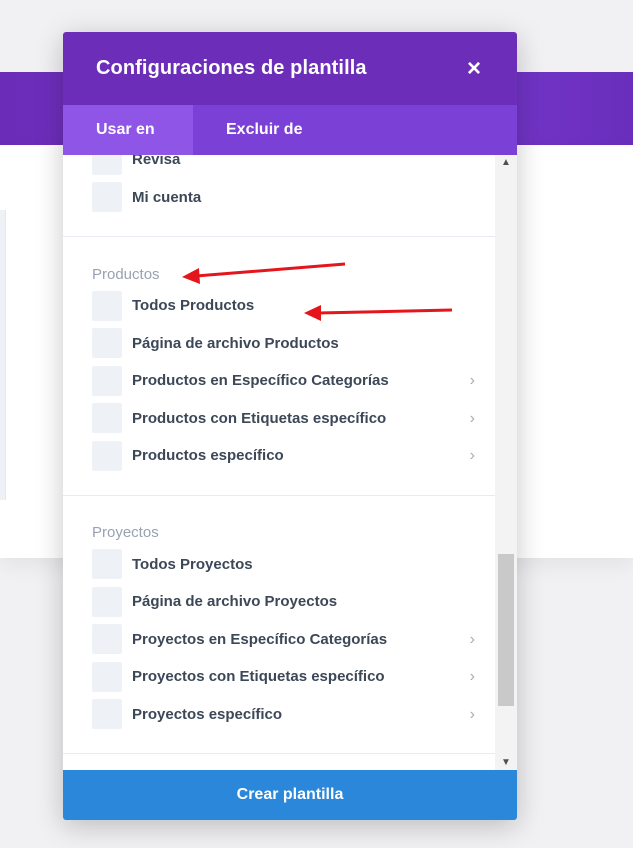 The height and width of the screenshot is (848, 633). Describe the element at coordinates (192, 564) in the screenshot. I see `item-label: Todos Proyectos` at that location.